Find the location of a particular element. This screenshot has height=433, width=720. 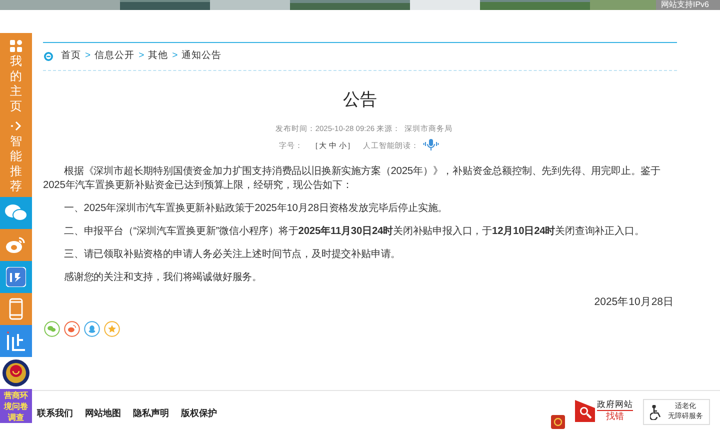

article-paragraph: 三、请已领取补贴资格的申请人务必关注上述时间节点，及时提交补贴申请。 is located at coordinates (232, 255).